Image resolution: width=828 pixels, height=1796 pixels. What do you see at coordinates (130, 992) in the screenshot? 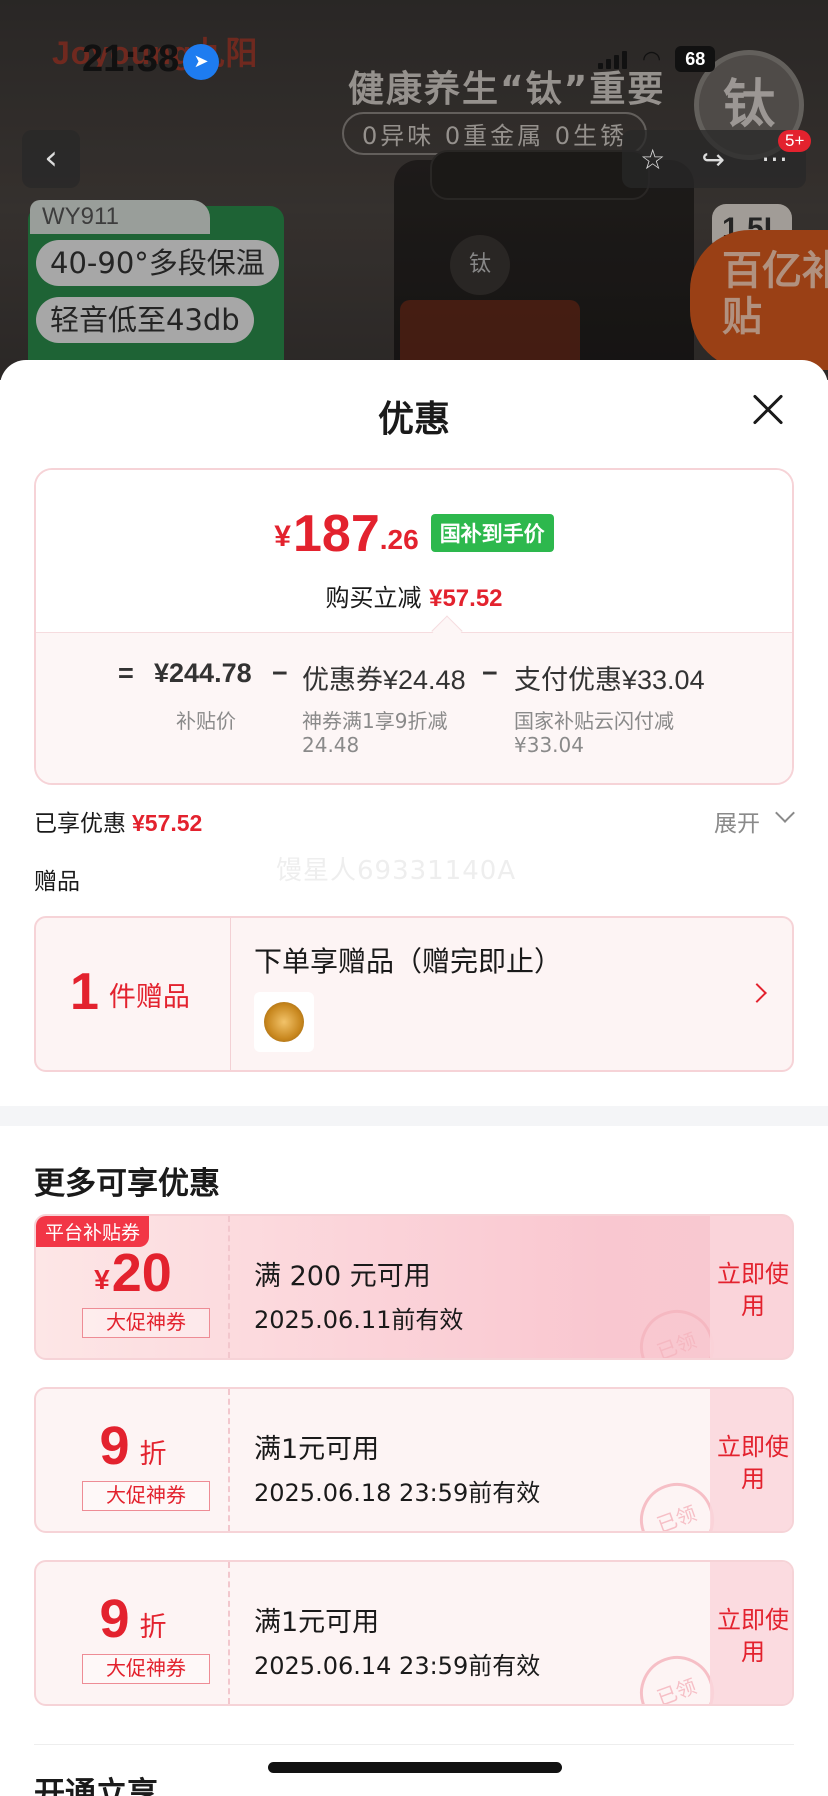
I see `gift-count: 1 件赠品` at bounding box center [130, 992].